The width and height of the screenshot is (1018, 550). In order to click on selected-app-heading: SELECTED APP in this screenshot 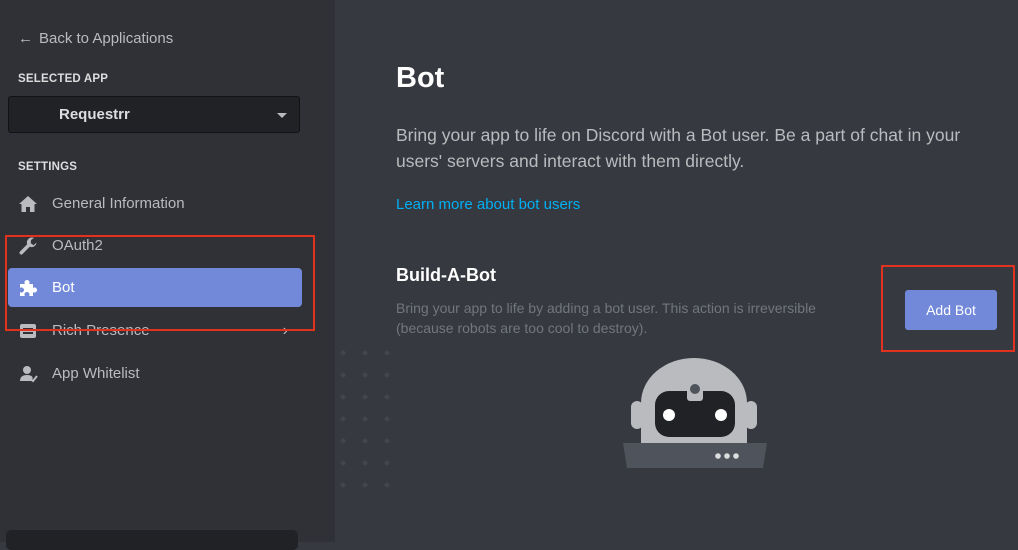, I will do `click(63, 79)`.